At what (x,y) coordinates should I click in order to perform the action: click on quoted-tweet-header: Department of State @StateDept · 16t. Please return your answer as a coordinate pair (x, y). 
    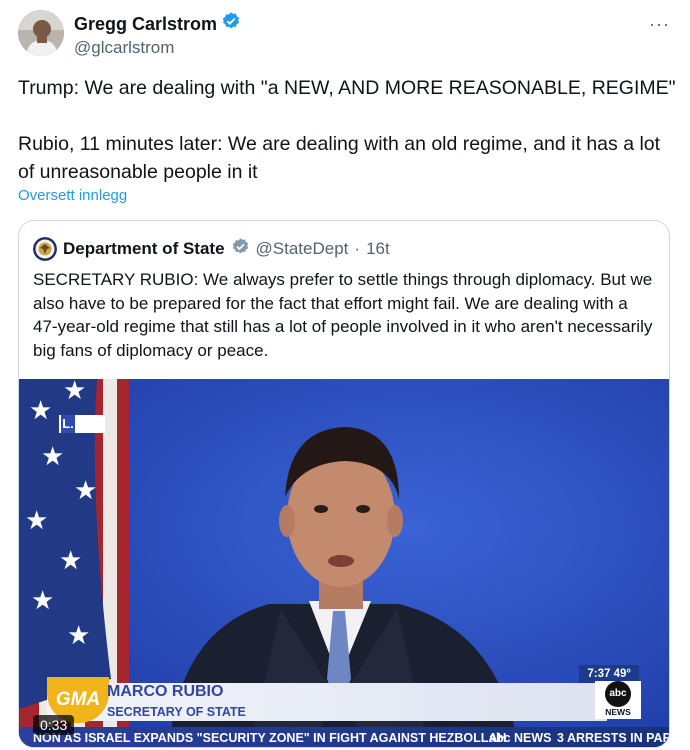
    Looking at the image, I should click on (211, 249).